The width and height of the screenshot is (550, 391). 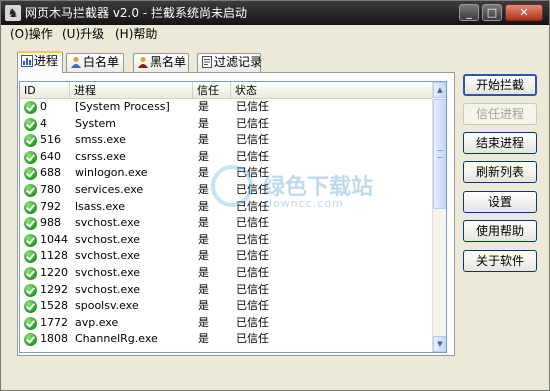 What do you see at coordinates (500, 202) in the screenshot?
I see `settings-button: 设置` at bounding box center [500, 202].